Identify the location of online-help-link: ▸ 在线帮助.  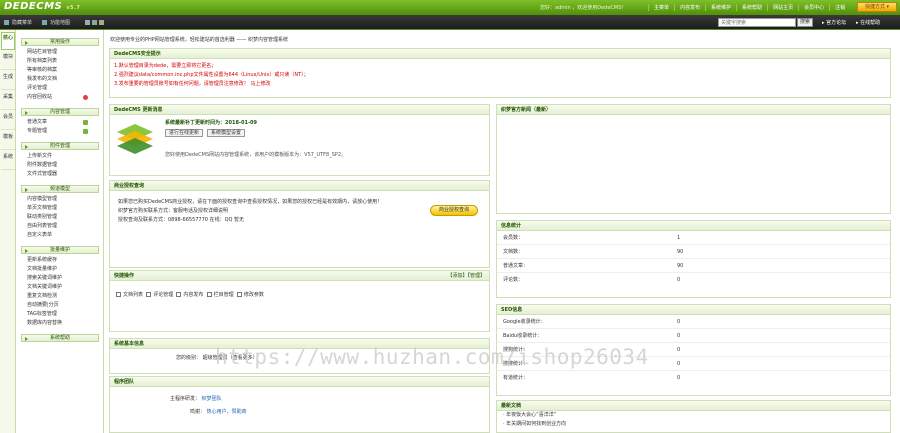
(868, 22).